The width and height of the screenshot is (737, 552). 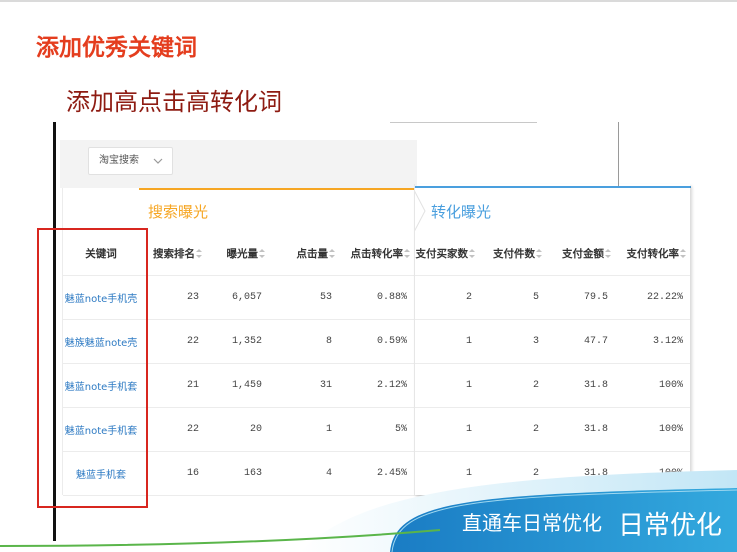 I want to click on column-header-payment-conversion-rate: 支付转化率, so click(x=652, y=254).